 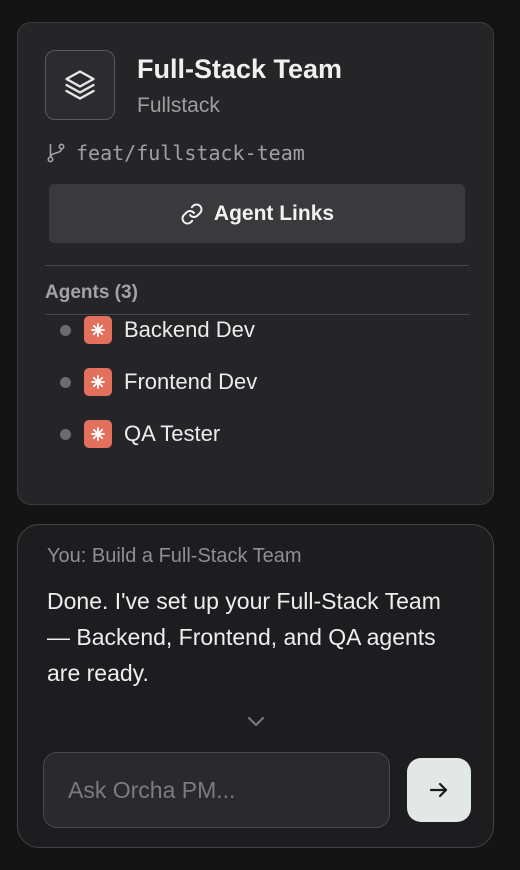 What do you see at coordinates (256, 722) in the screenshot?
I see `chevron-down-icon` at bounding box center [256, 722].